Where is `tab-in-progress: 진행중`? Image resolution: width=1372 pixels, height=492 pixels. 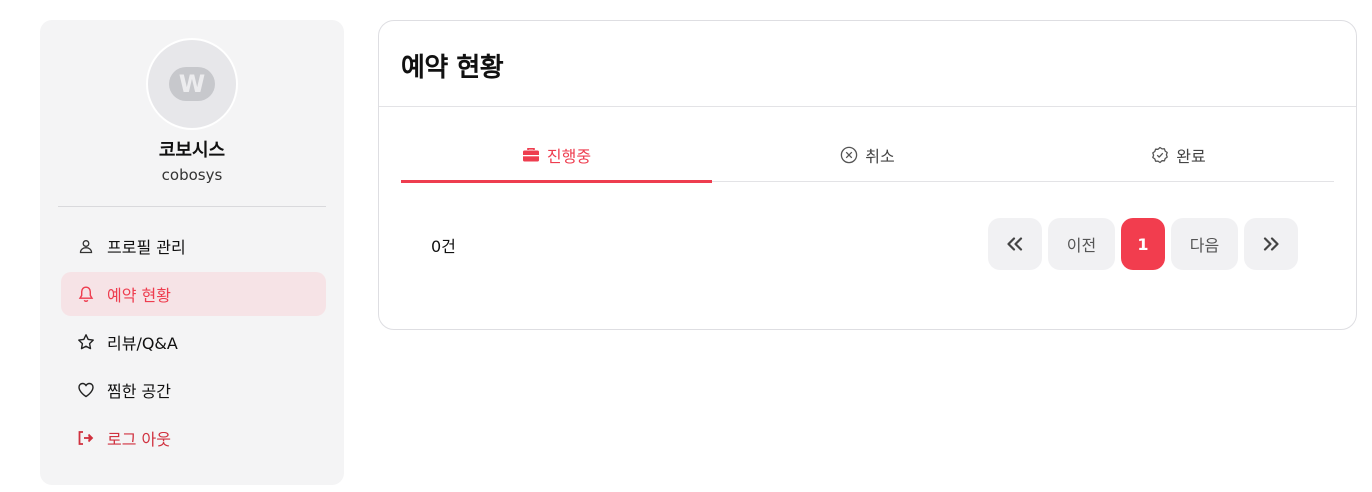 tab-in-progress: 진행중 is located at coordinates (556, 156).